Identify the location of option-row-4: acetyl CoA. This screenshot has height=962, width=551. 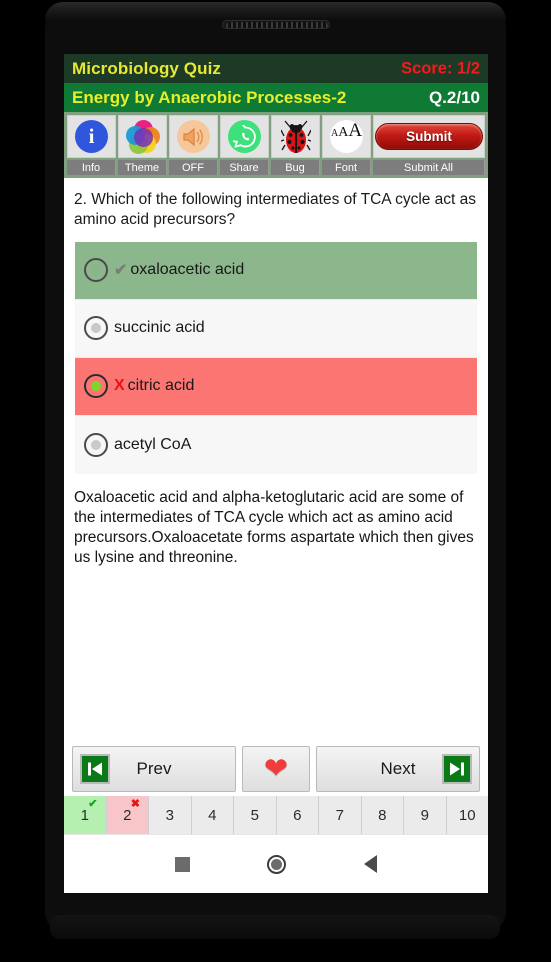
(276, 444).